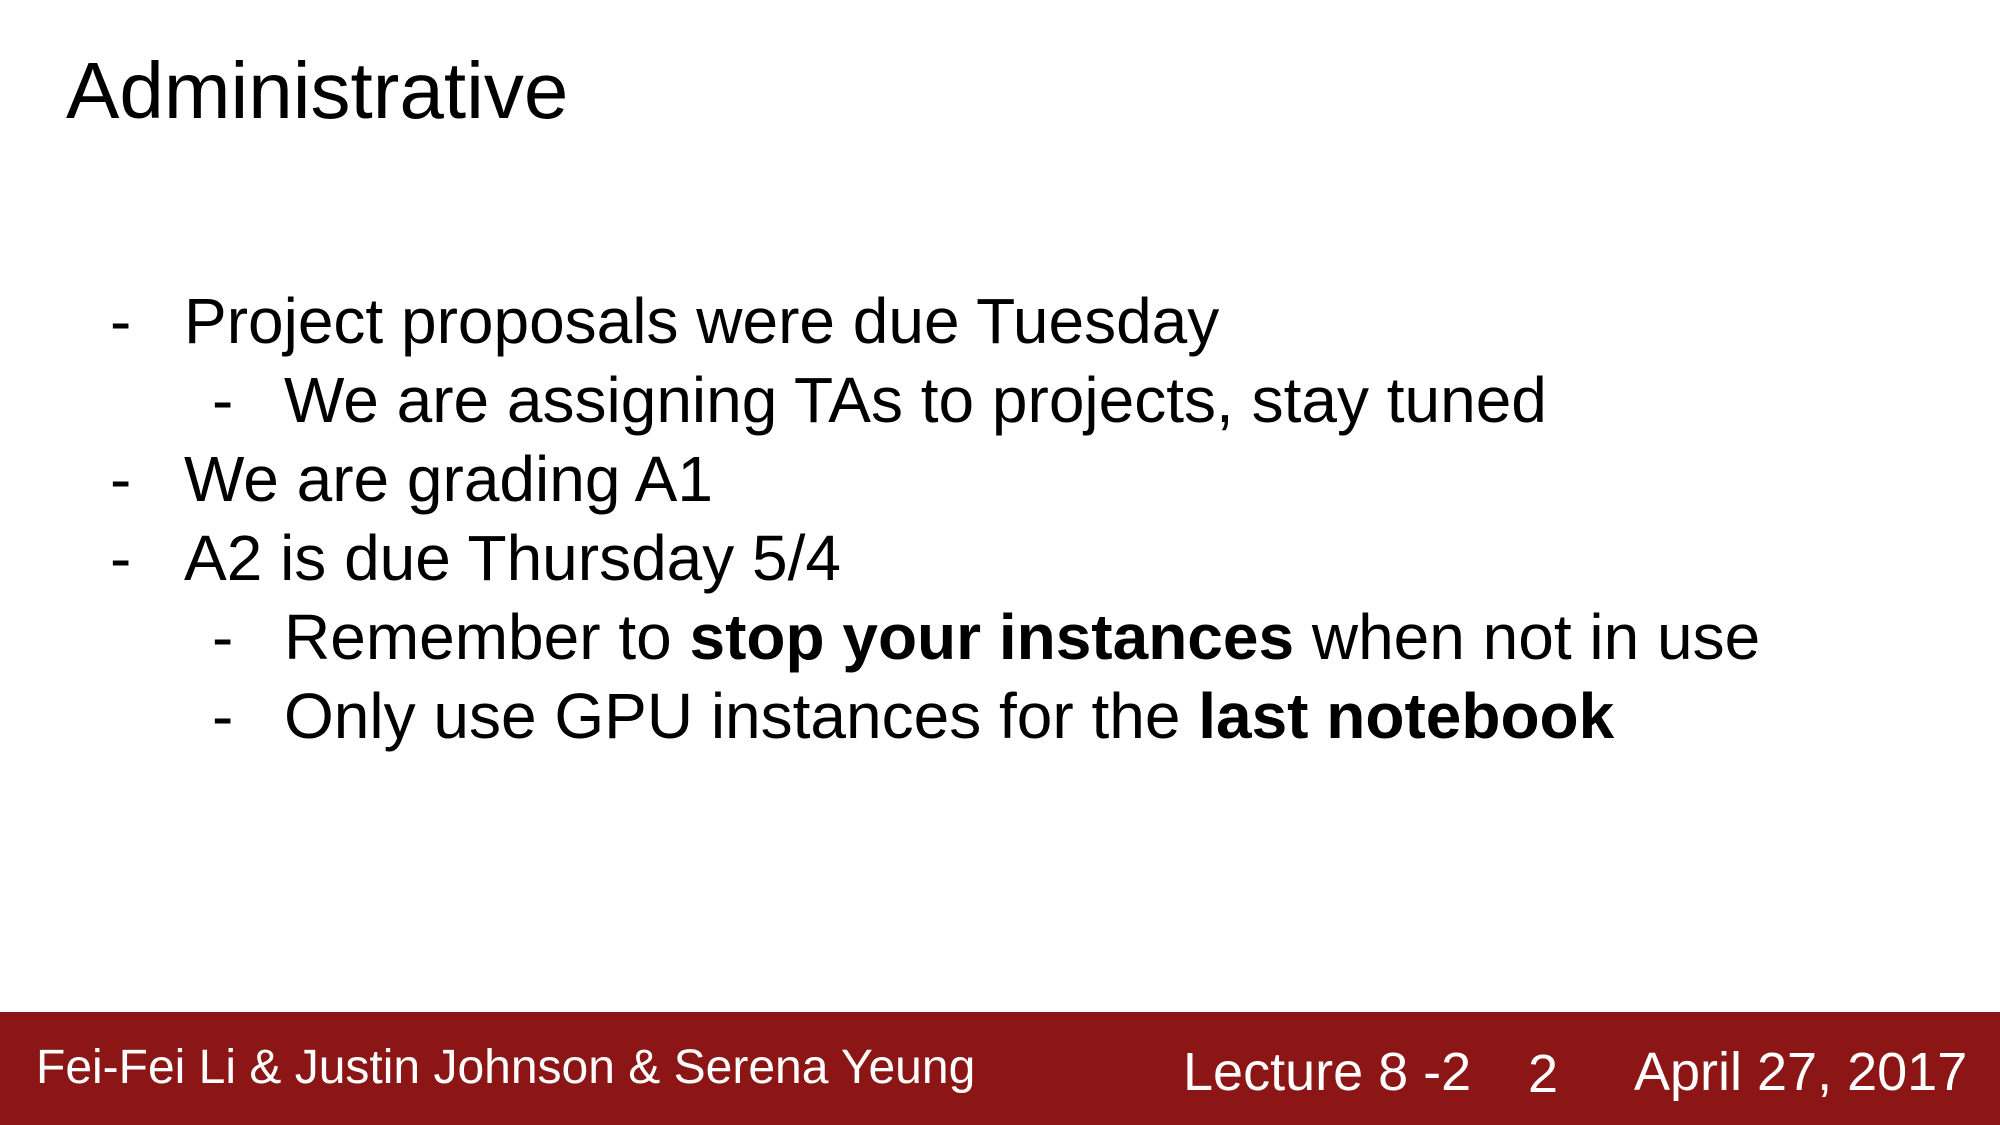  Describe the element at coordinates (1543, 1074) in the screenshot. I see `footer-page-number: 2` at that location.